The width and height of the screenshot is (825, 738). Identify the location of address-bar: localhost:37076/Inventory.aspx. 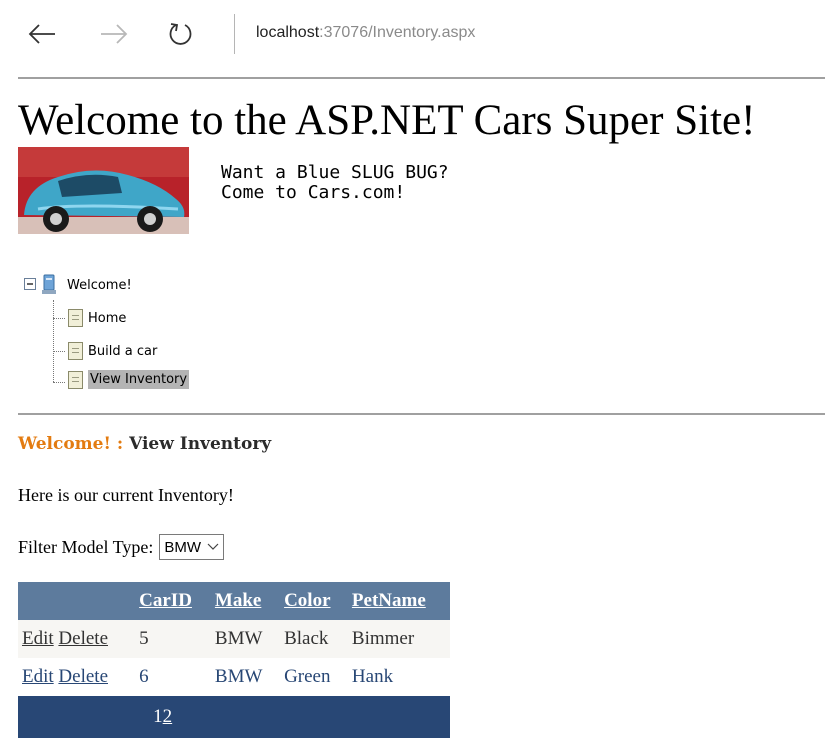
(365, 33).